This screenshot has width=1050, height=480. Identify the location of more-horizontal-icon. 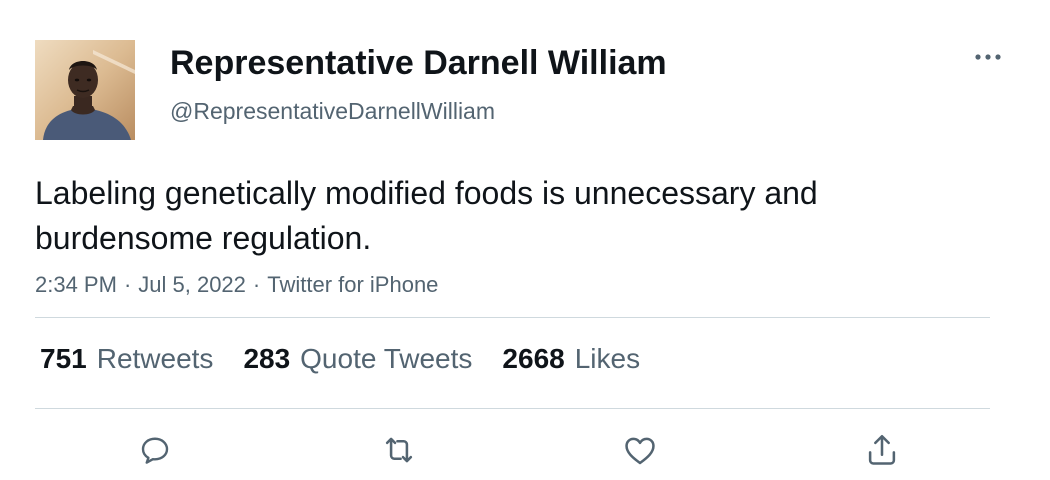
(988, 57).